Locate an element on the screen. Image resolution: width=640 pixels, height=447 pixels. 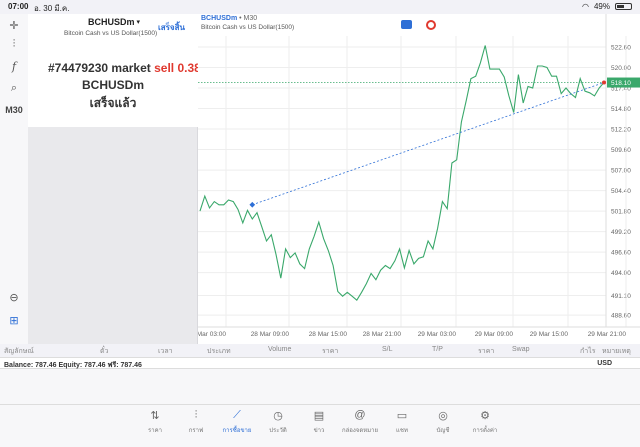
y-tick-label: 491.10 is located at coordinates (621, 296).